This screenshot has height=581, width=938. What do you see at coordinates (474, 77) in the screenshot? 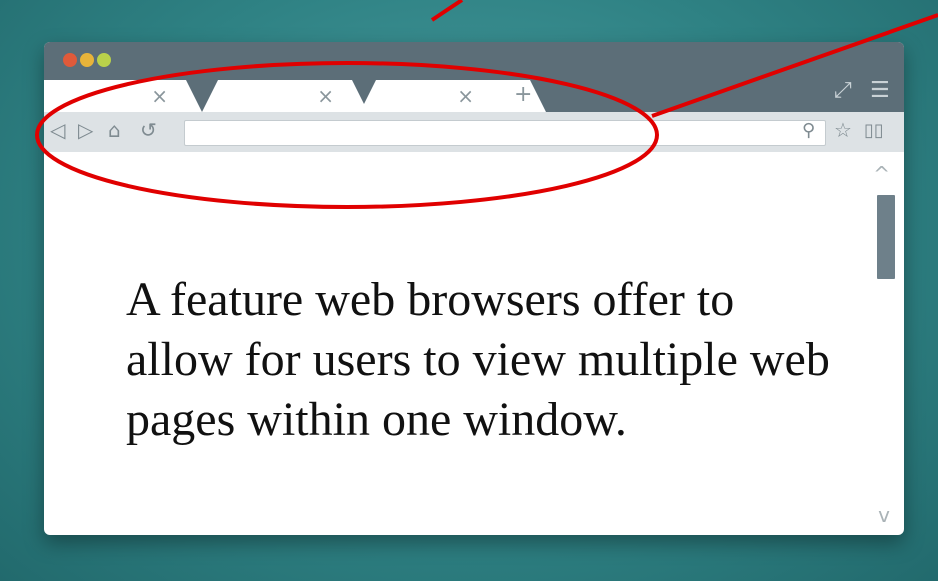
I see `title-bar: × × × + ⤢ ☰` at bounding box center [474, 77].